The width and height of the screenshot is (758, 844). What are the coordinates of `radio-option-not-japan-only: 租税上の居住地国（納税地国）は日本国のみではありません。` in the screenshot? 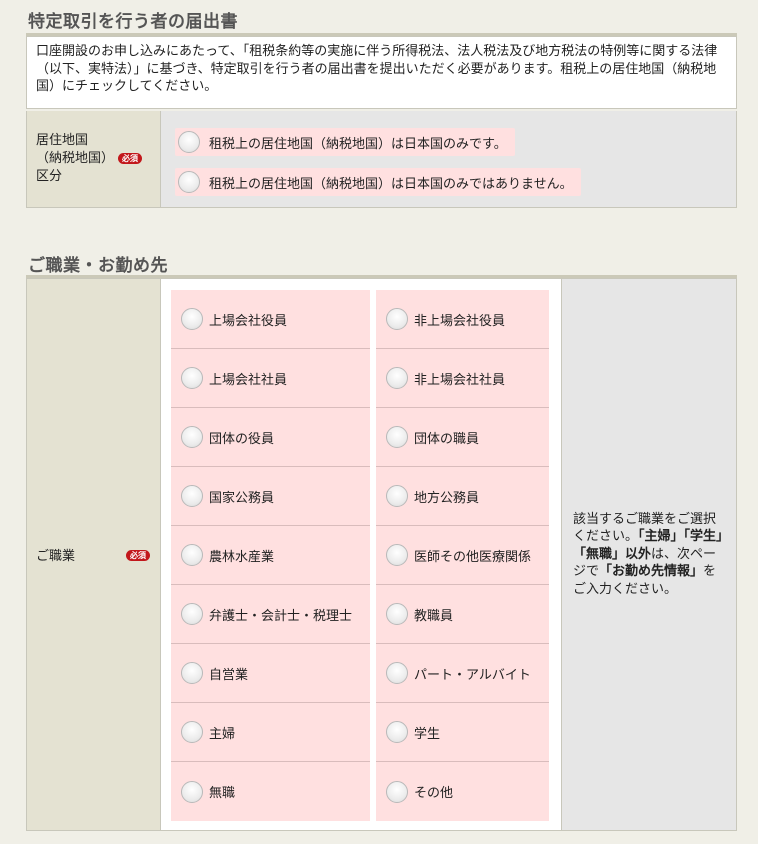 It's located at (378, 182).